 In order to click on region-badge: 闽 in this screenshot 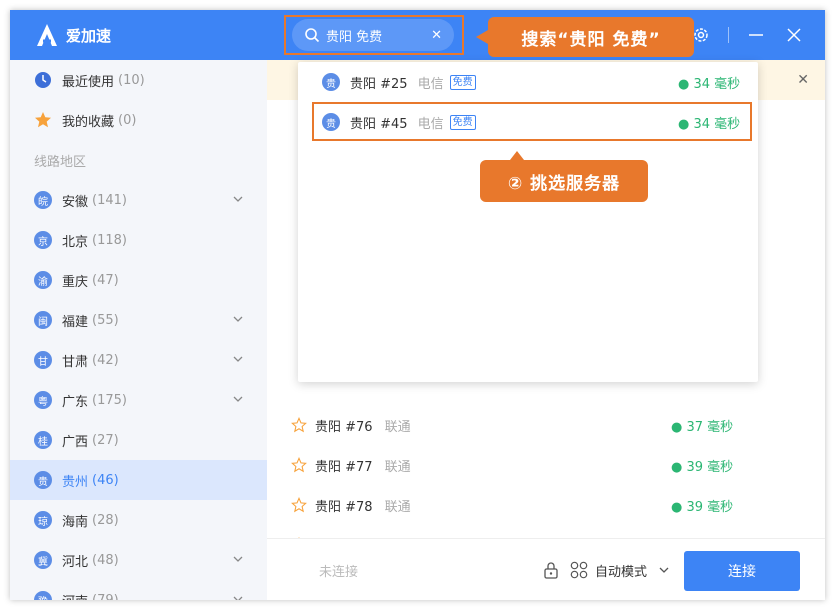, I will do `click(43, 320)`.